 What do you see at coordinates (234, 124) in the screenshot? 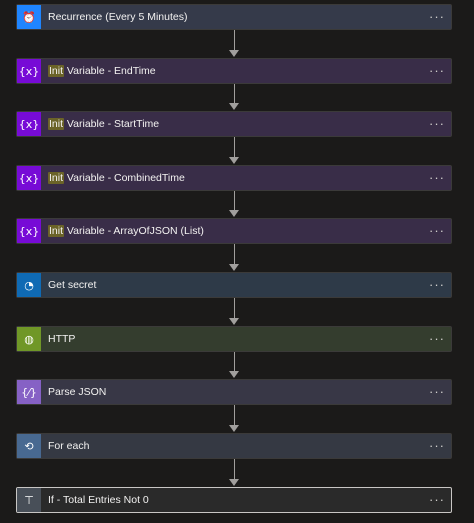
I see `step-init-variable-starttime: {x} Init Variable - StartTime ···` at bounding box center [234, 124].